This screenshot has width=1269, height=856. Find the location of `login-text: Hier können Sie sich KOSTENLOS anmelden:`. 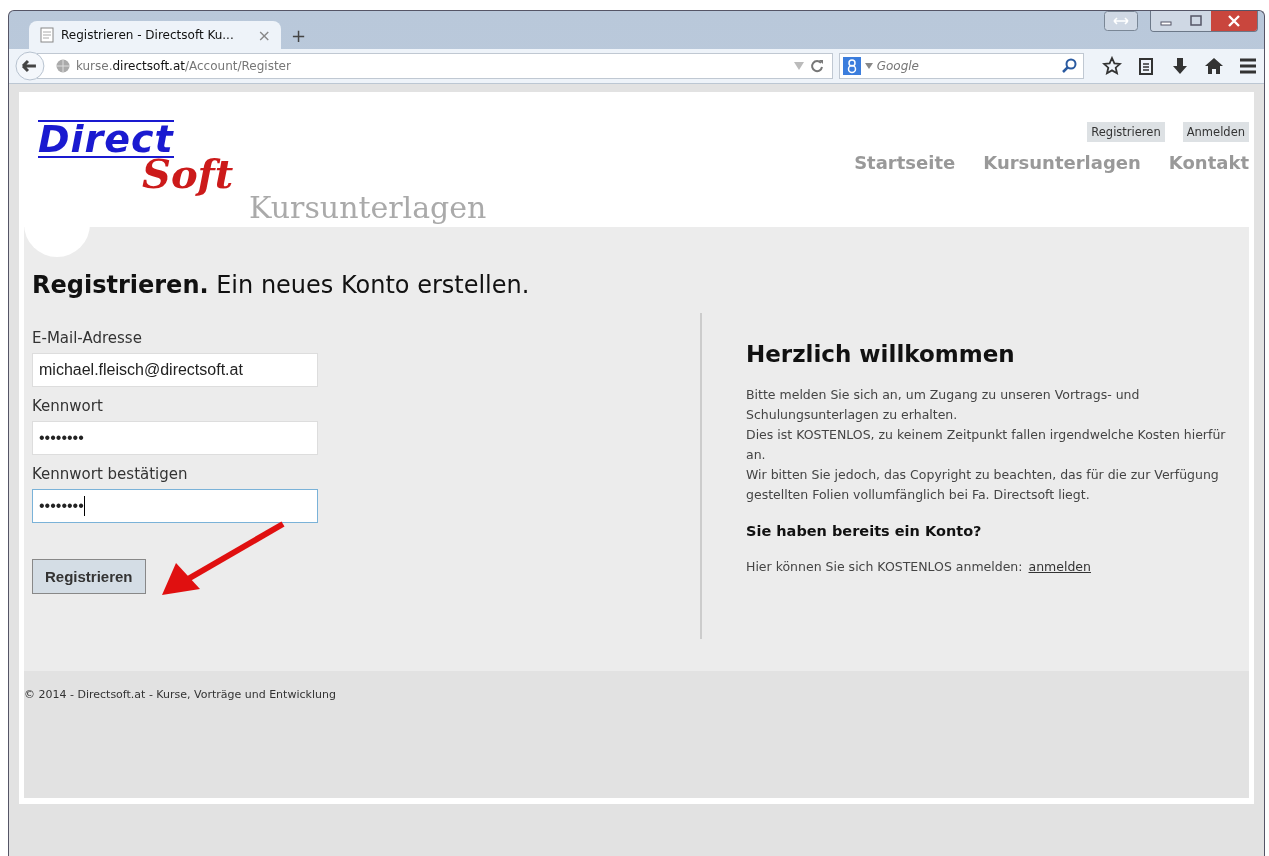

login-text: Hier können Sie sich KOSTENLOS anmelden: is located at coordinates (884, 566).